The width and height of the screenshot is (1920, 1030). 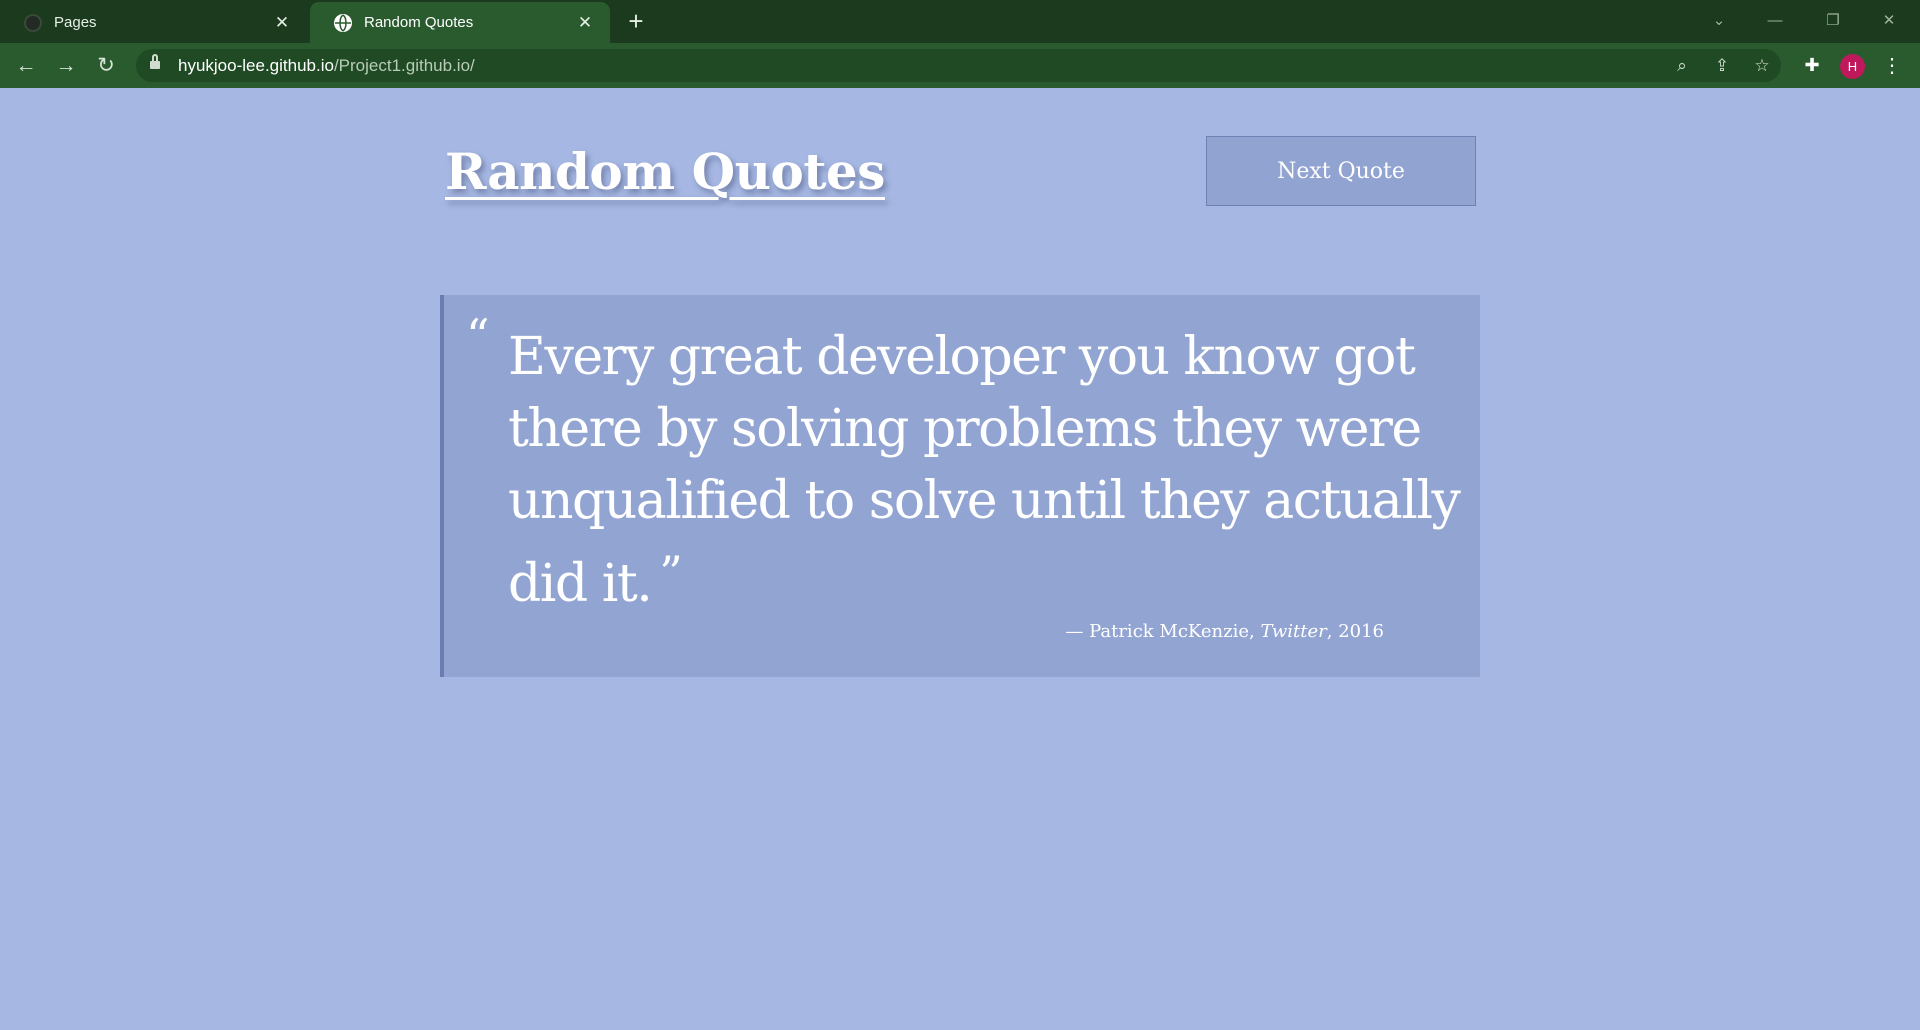 I want to click on globe-icon, so click(x=343, y=22).